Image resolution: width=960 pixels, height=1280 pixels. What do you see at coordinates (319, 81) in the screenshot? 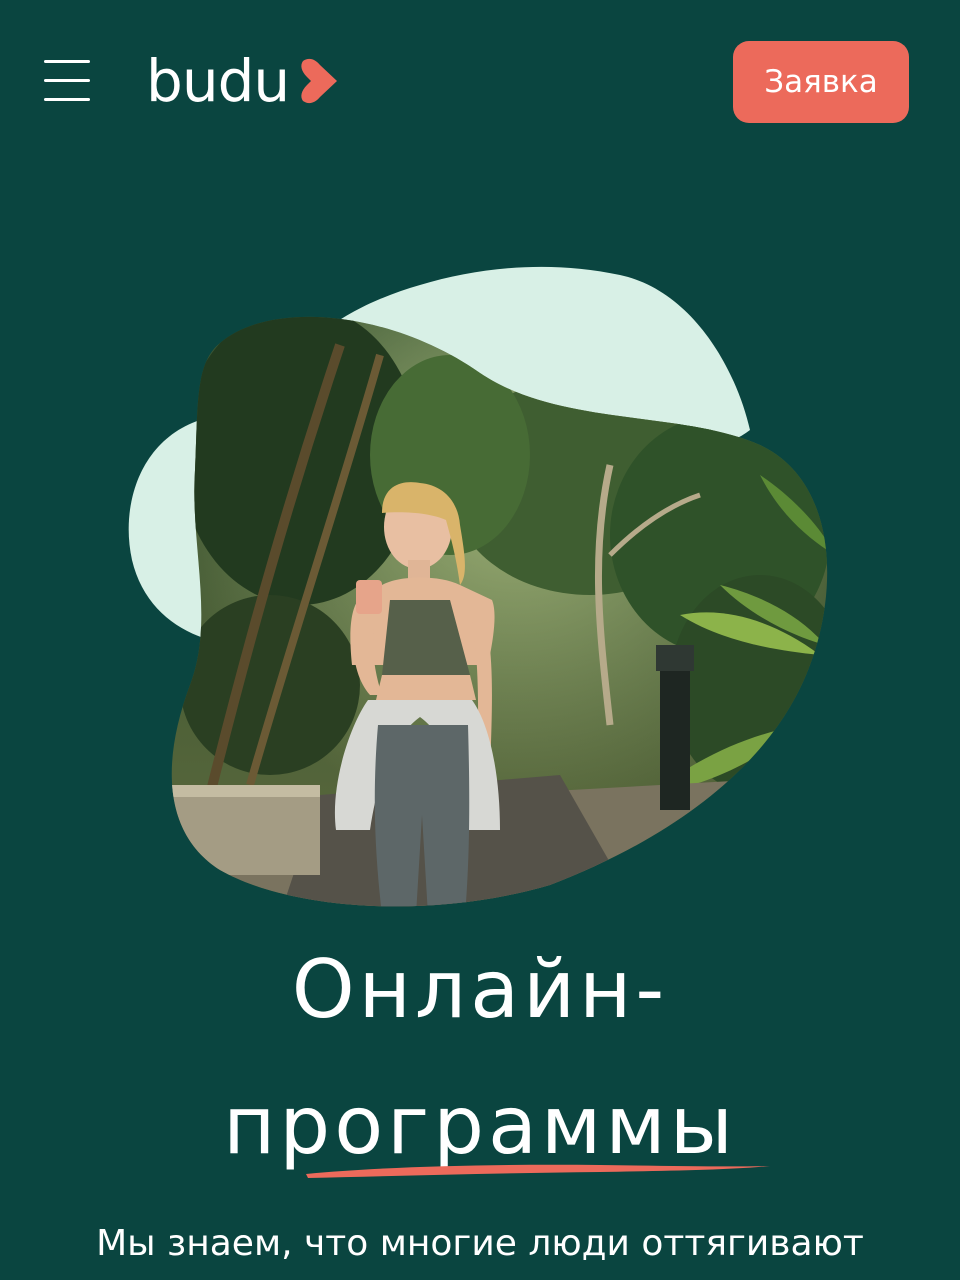
I see `heart-arrow-icon` at bounding box center [319, 81].